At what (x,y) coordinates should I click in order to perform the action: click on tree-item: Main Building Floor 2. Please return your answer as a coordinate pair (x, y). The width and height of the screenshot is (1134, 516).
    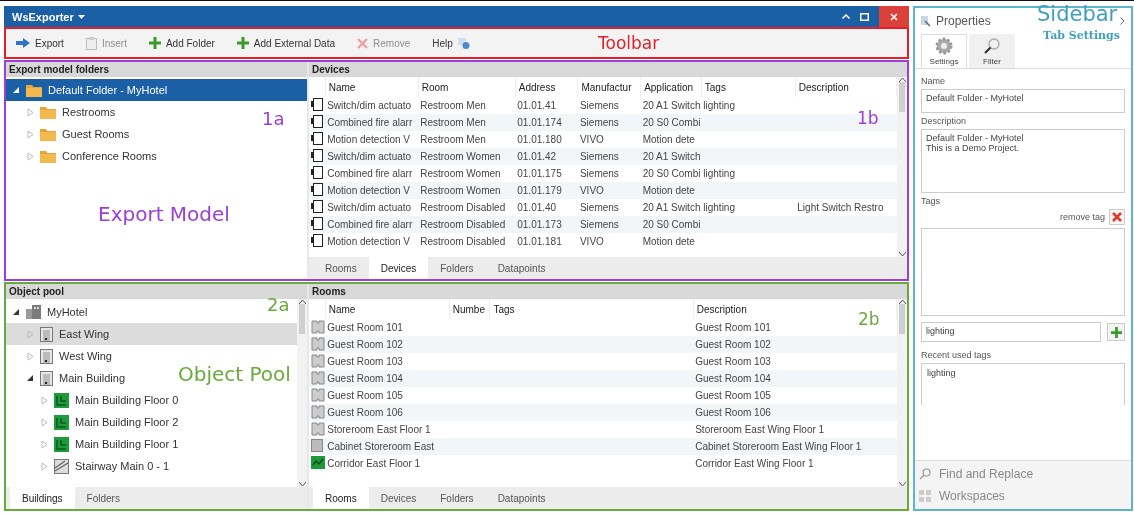
    Looking at the image, I should click on (94, 422).